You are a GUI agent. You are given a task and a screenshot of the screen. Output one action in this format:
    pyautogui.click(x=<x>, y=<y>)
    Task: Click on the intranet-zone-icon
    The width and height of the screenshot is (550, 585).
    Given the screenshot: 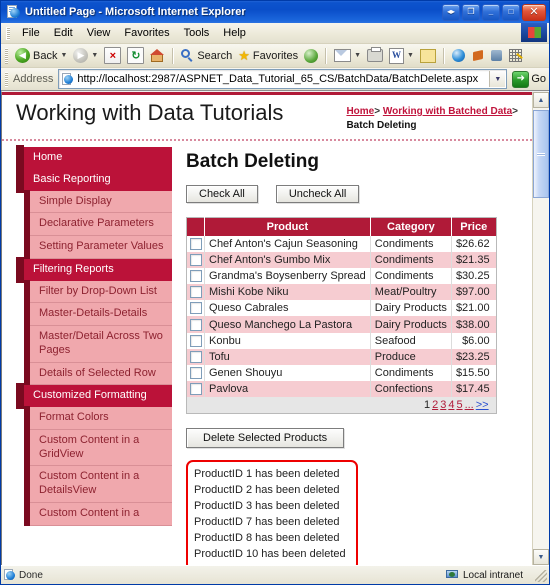 What is the action you would take?
    pyautogui.click(x=452, y=575)
    